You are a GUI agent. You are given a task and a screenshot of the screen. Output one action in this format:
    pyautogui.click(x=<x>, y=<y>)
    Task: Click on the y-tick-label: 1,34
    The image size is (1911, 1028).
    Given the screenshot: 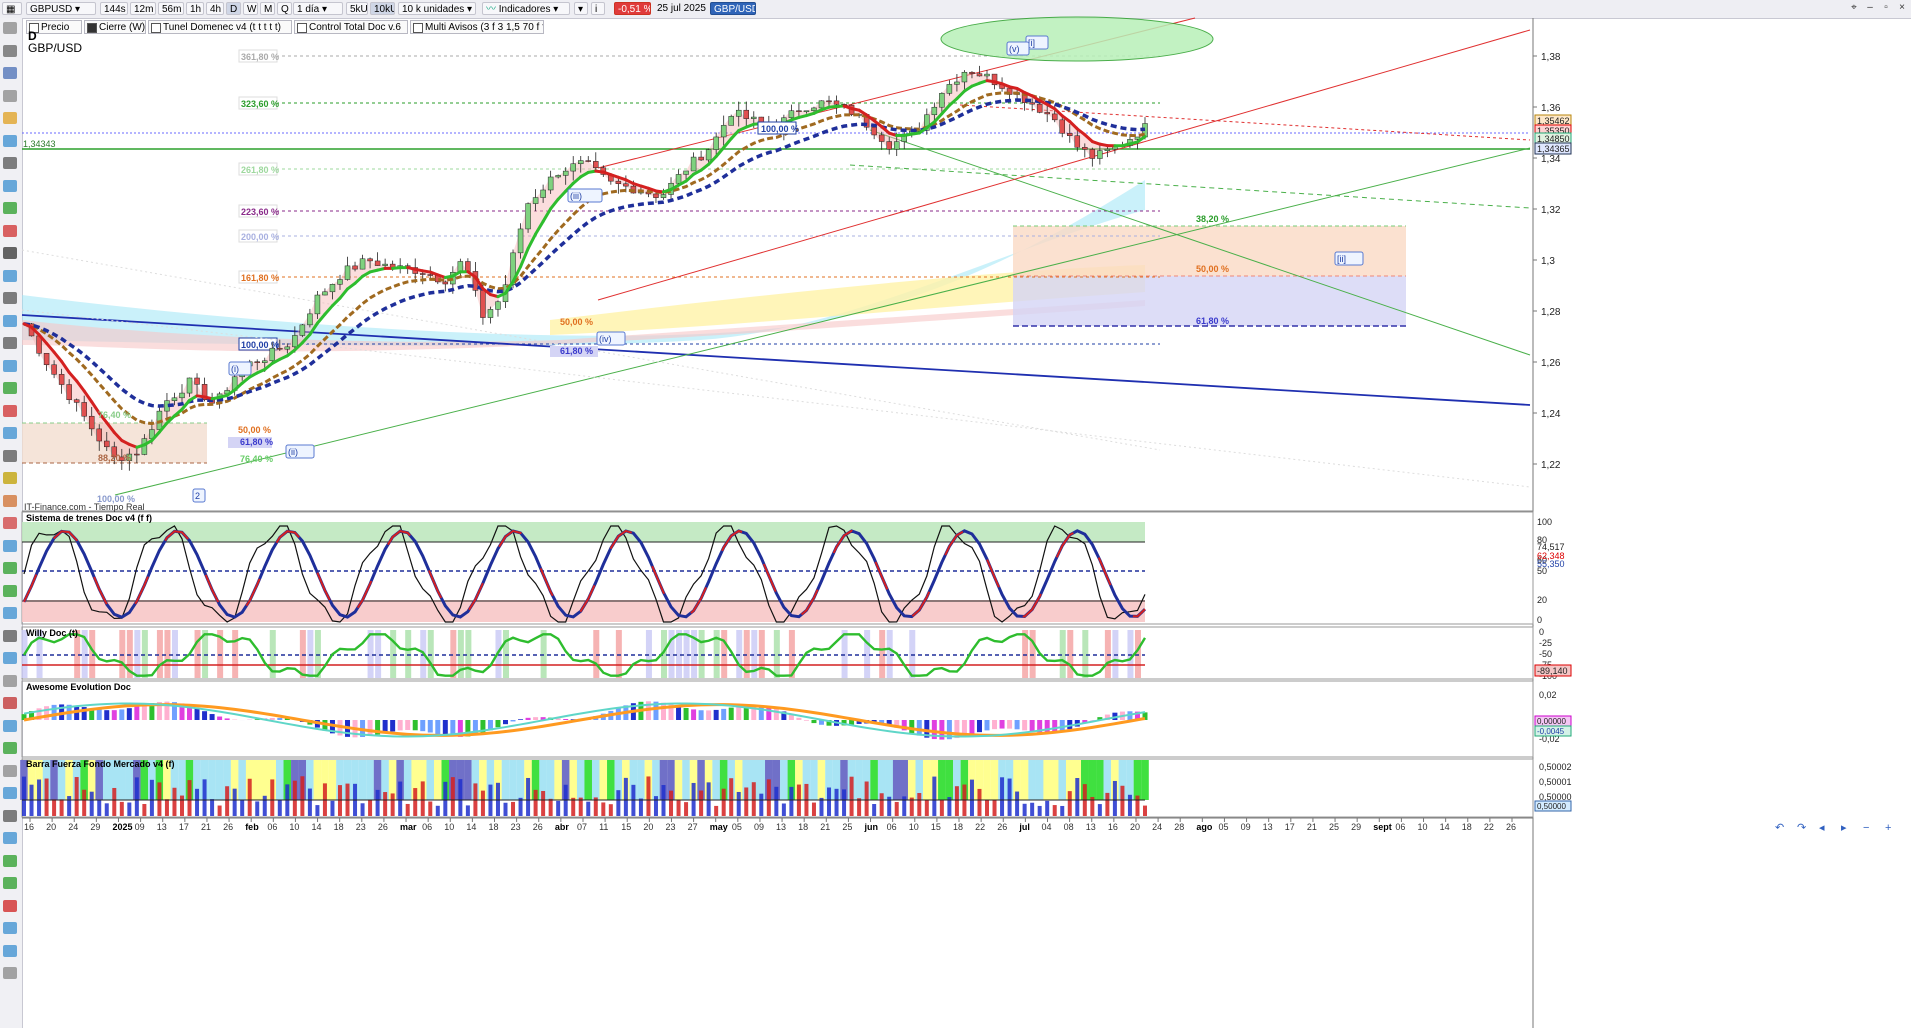 What is the action you would take?
    pyautogui.click(x=1551, y=159)
    